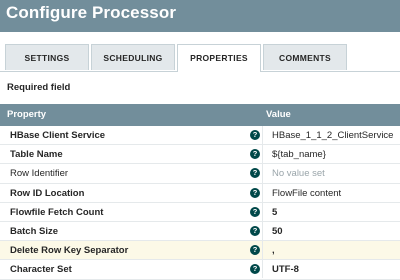 The width and height of the screenshot is (400, 280). Describe the element at coordinates (200, 16) in the screenshot. I see `dialog-header: Configure Processor` at that location.